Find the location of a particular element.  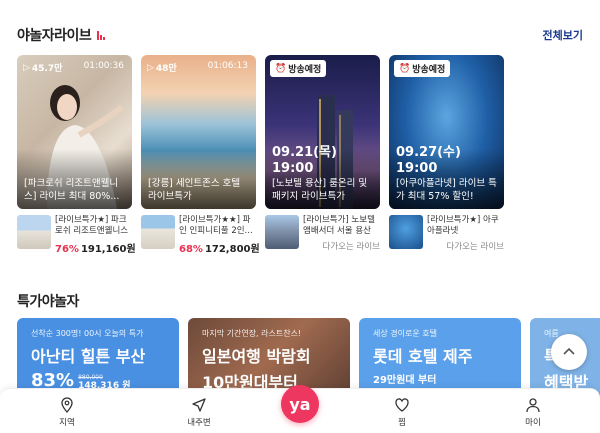

product-name: [라이브특가★] 아쿠아플라넷 is located at coordinates (463, 225).